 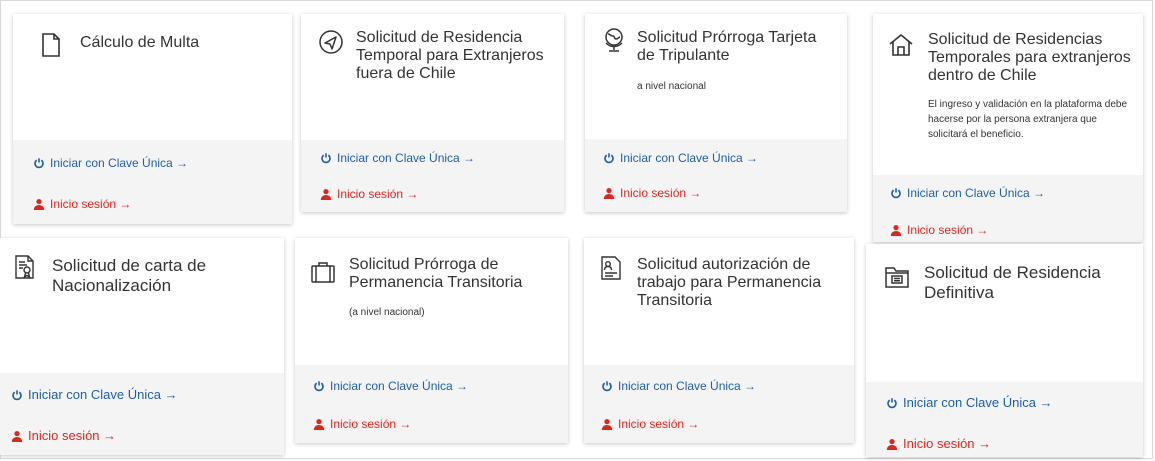 I want to click on certificate-icon, so click(x=25, y=267).